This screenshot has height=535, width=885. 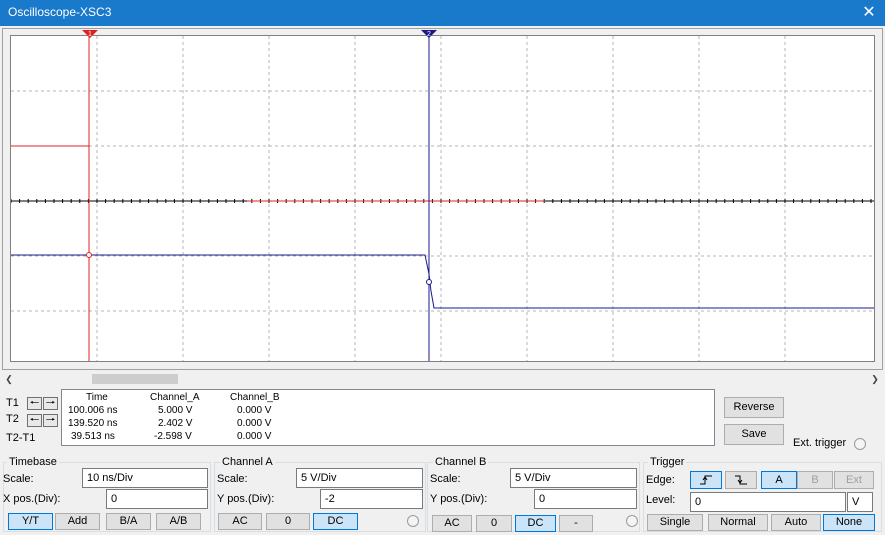 What do you see at coordinates (675, 522) in the screenshot?
I see `trigger-single-button: Single` at bounding box center [675, 522].